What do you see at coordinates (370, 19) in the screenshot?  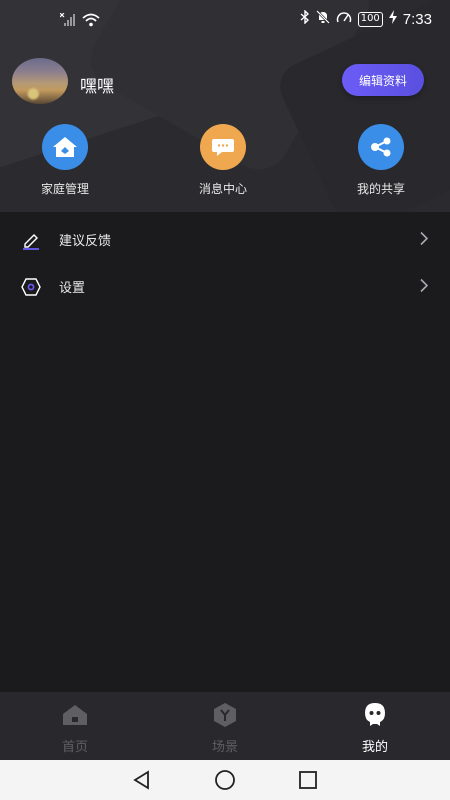 I see `battery-icon: 100` at bounding box center [370, 19].